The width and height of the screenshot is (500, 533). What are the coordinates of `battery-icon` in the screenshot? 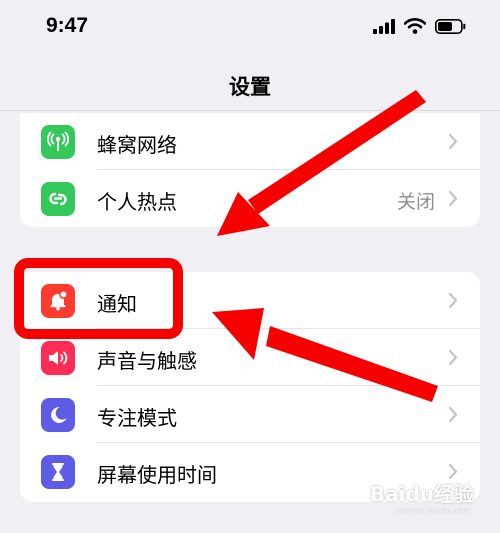 It's located at (450, 26).